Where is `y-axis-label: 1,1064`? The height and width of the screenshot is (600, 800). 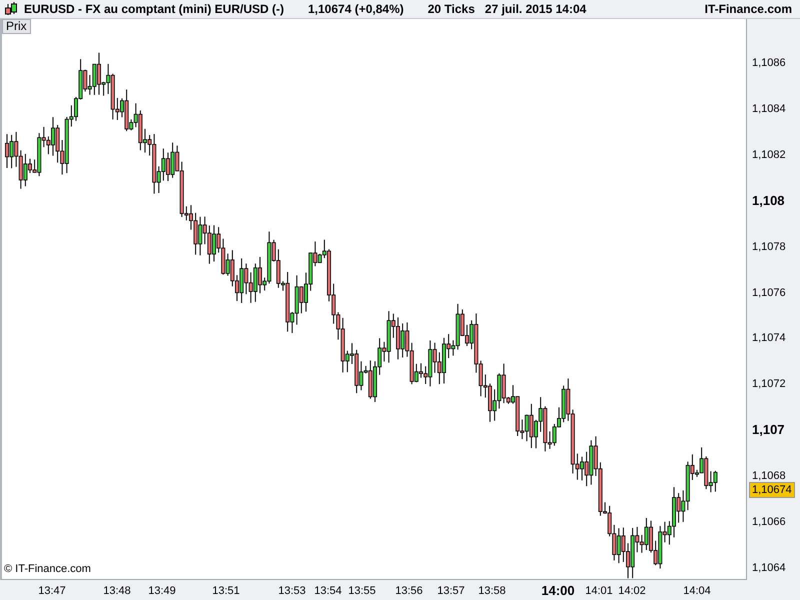 y-axis-label: 1,1064 is located at coordinates (769, 568).